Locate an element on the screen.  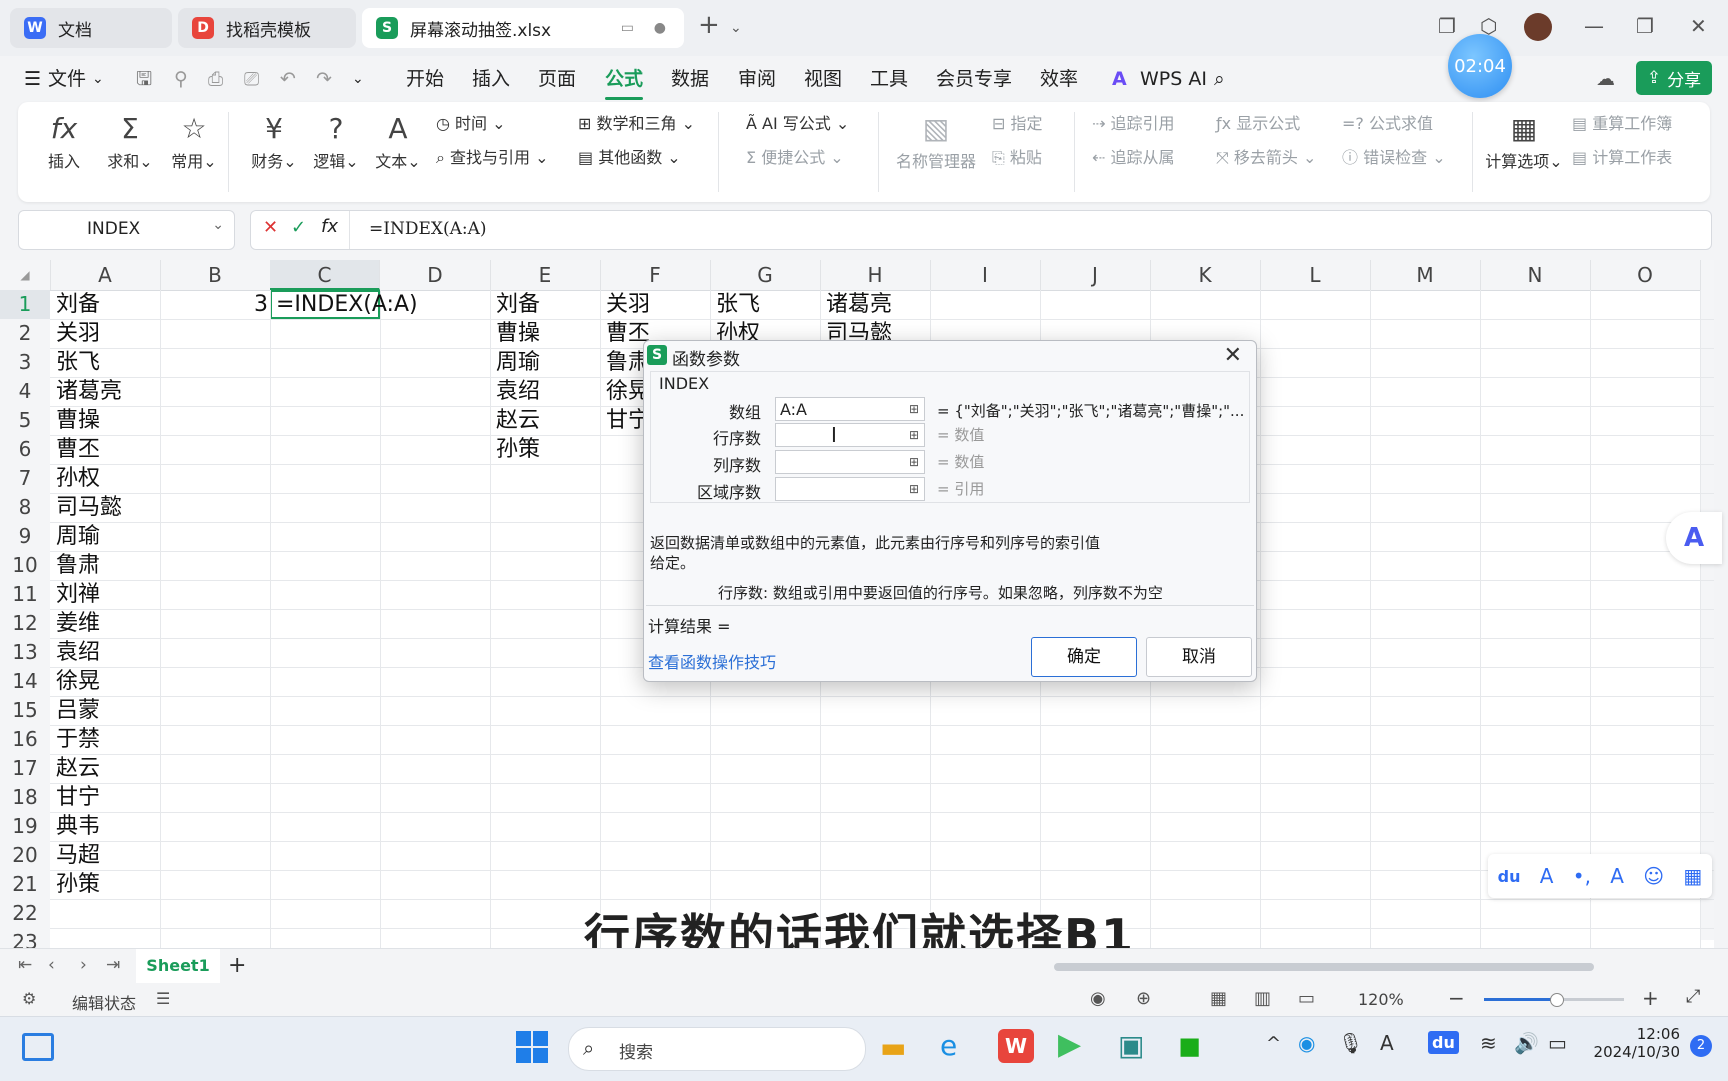
battery-icon: ▭ is located at coordinates (1557, 1043).